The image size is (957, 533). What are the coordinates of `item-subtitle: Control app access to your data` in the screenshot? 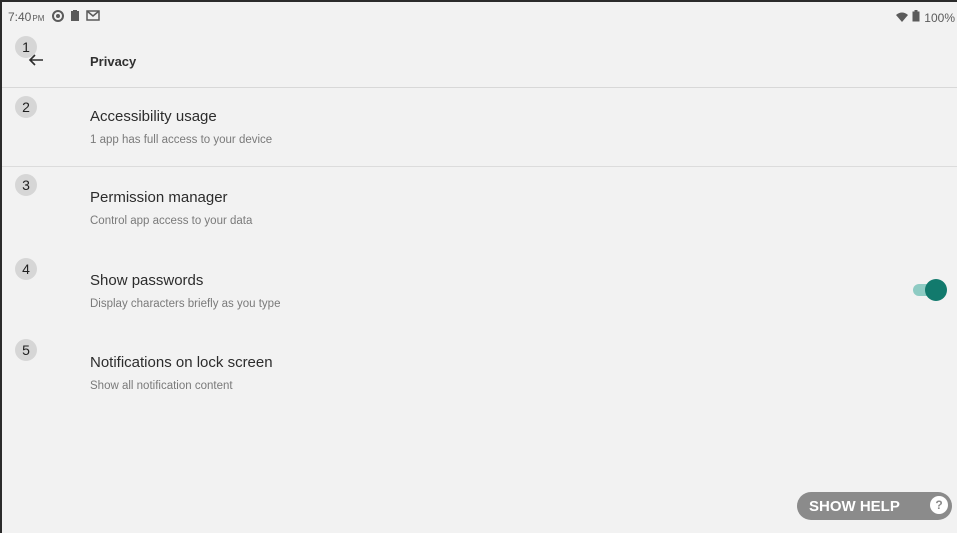 It's located at (171, 221).